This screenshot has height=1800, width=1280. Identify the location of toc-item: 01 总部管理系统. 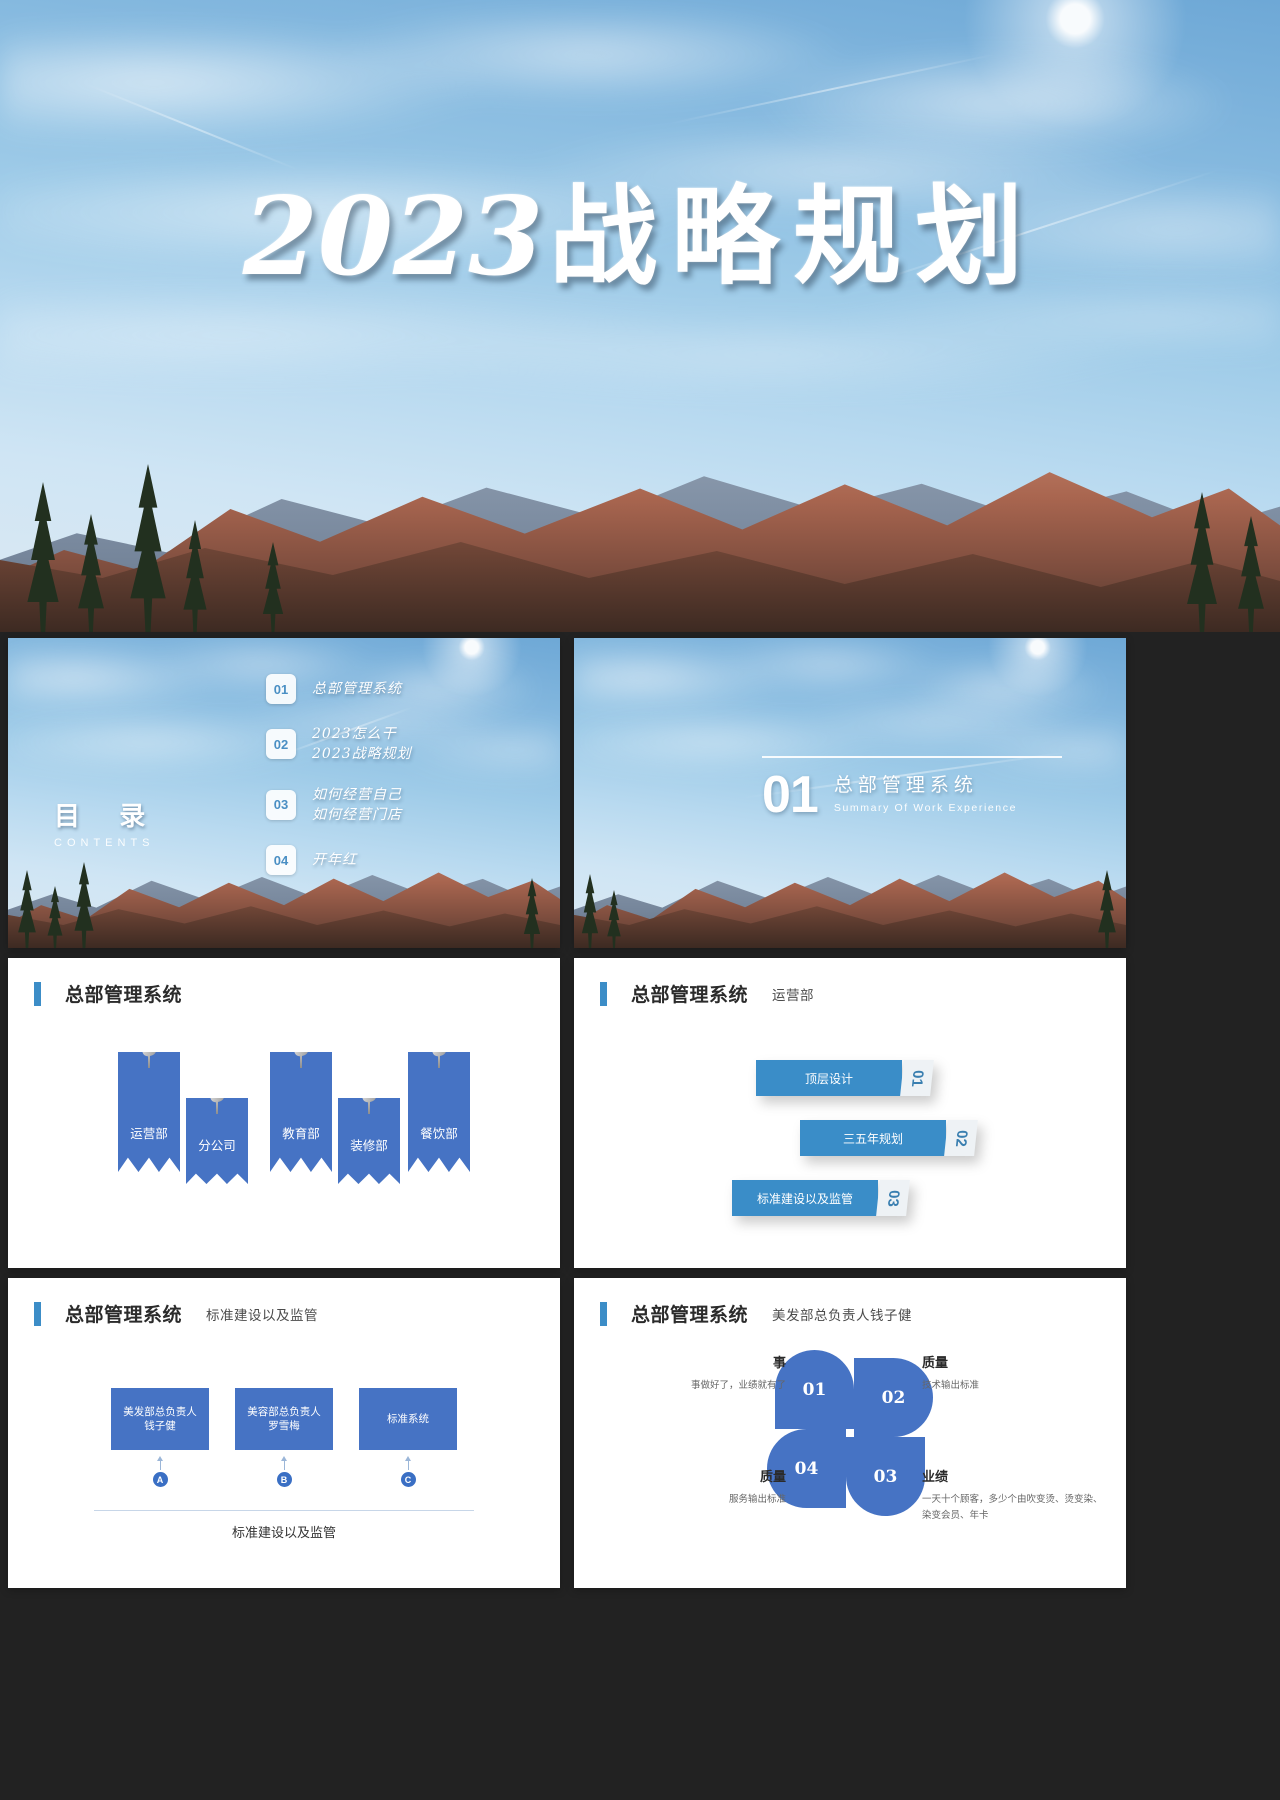
(339, 689).